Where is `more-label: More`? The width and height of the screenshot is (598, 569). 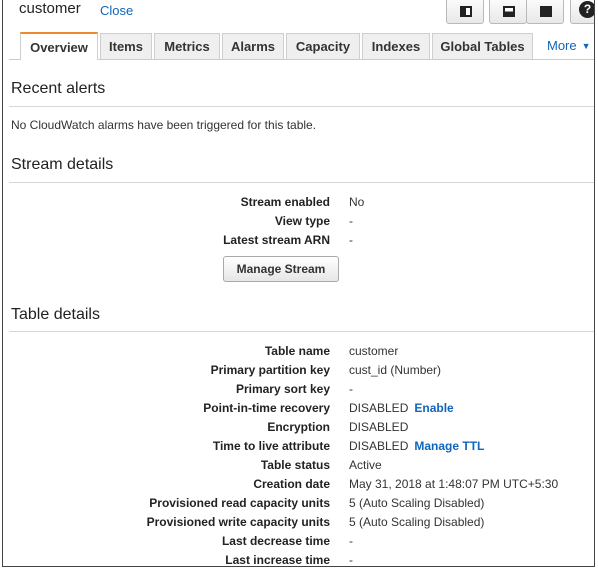
more-label: More is located at coordinates (562, 45).